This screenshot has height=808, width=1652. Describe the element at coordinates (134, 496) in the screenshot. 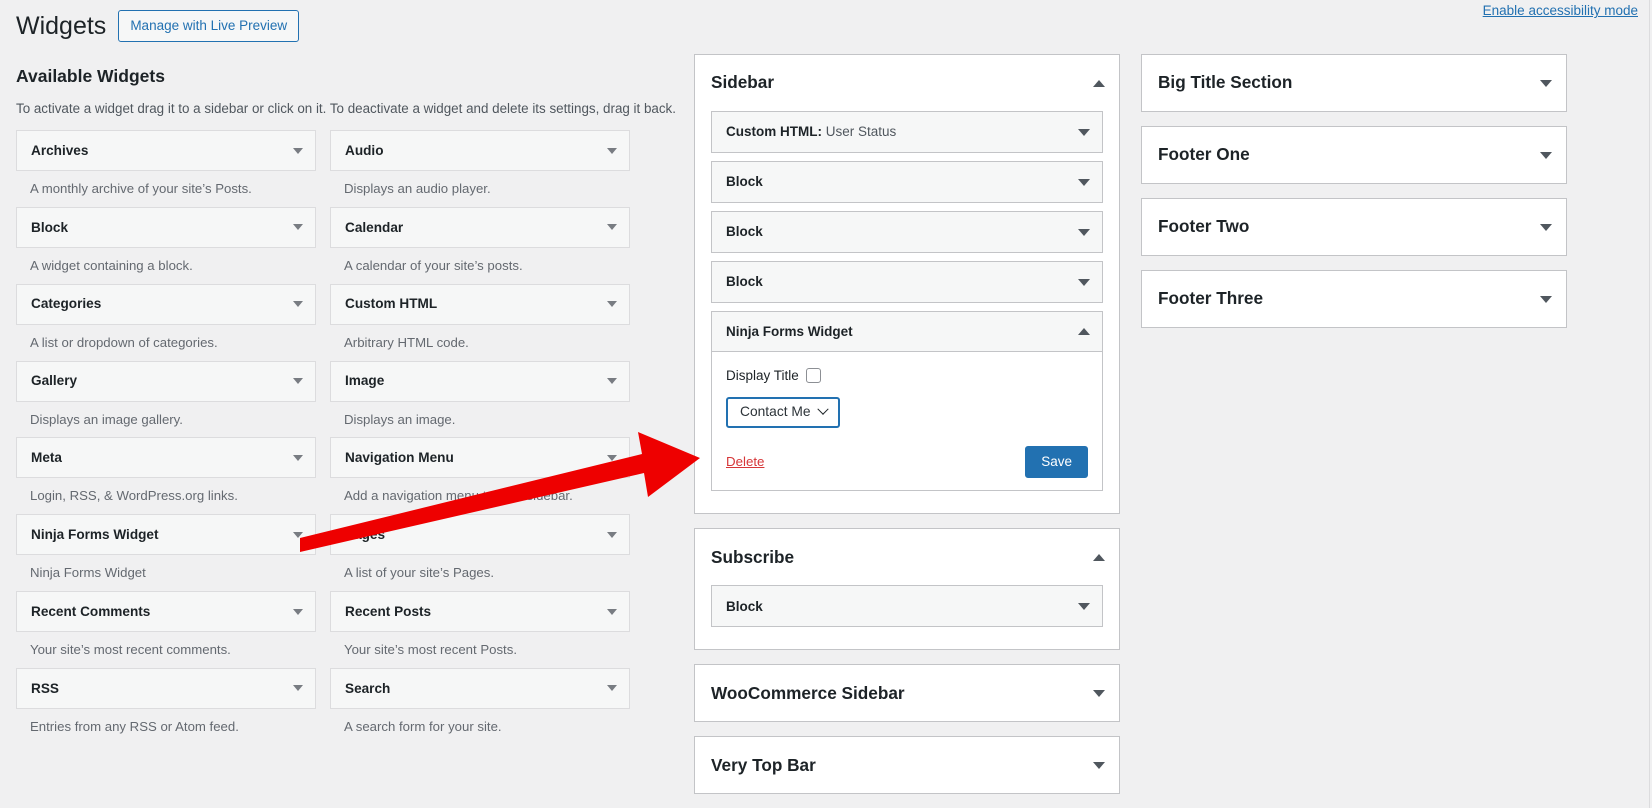

I see `available-widget-description: Login, RSS, & WordPress.org links.` at that location.